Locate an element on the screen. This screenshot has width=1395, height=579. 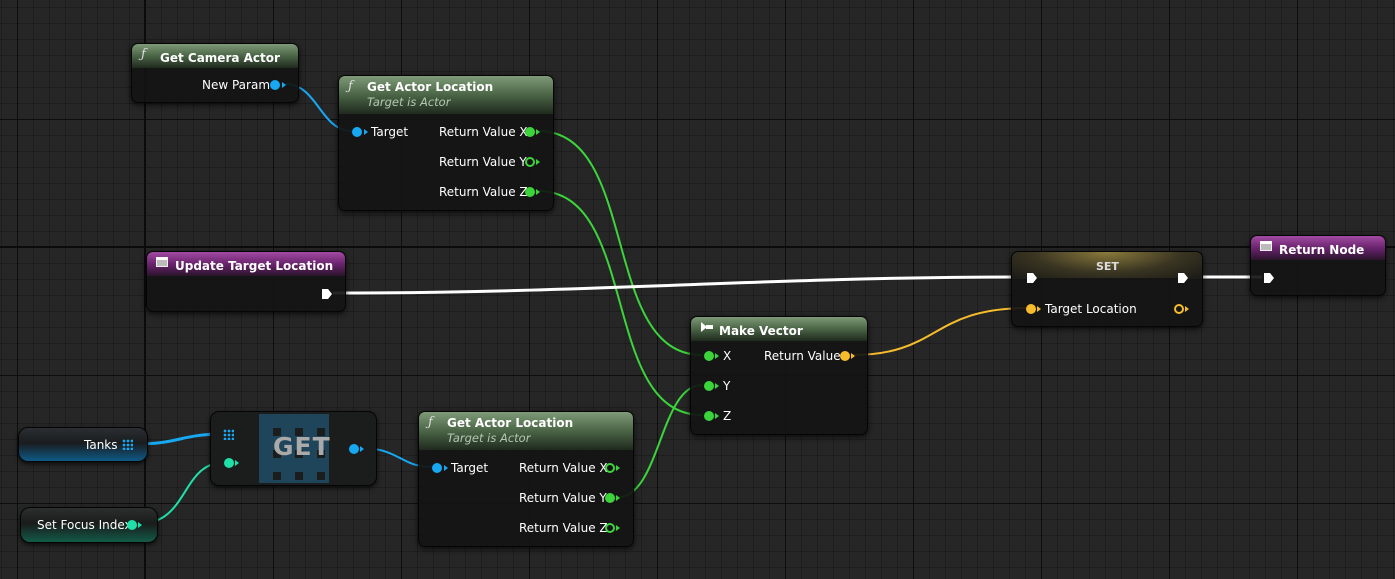
target-location-in-pin is located at coordinates (1031, 309).